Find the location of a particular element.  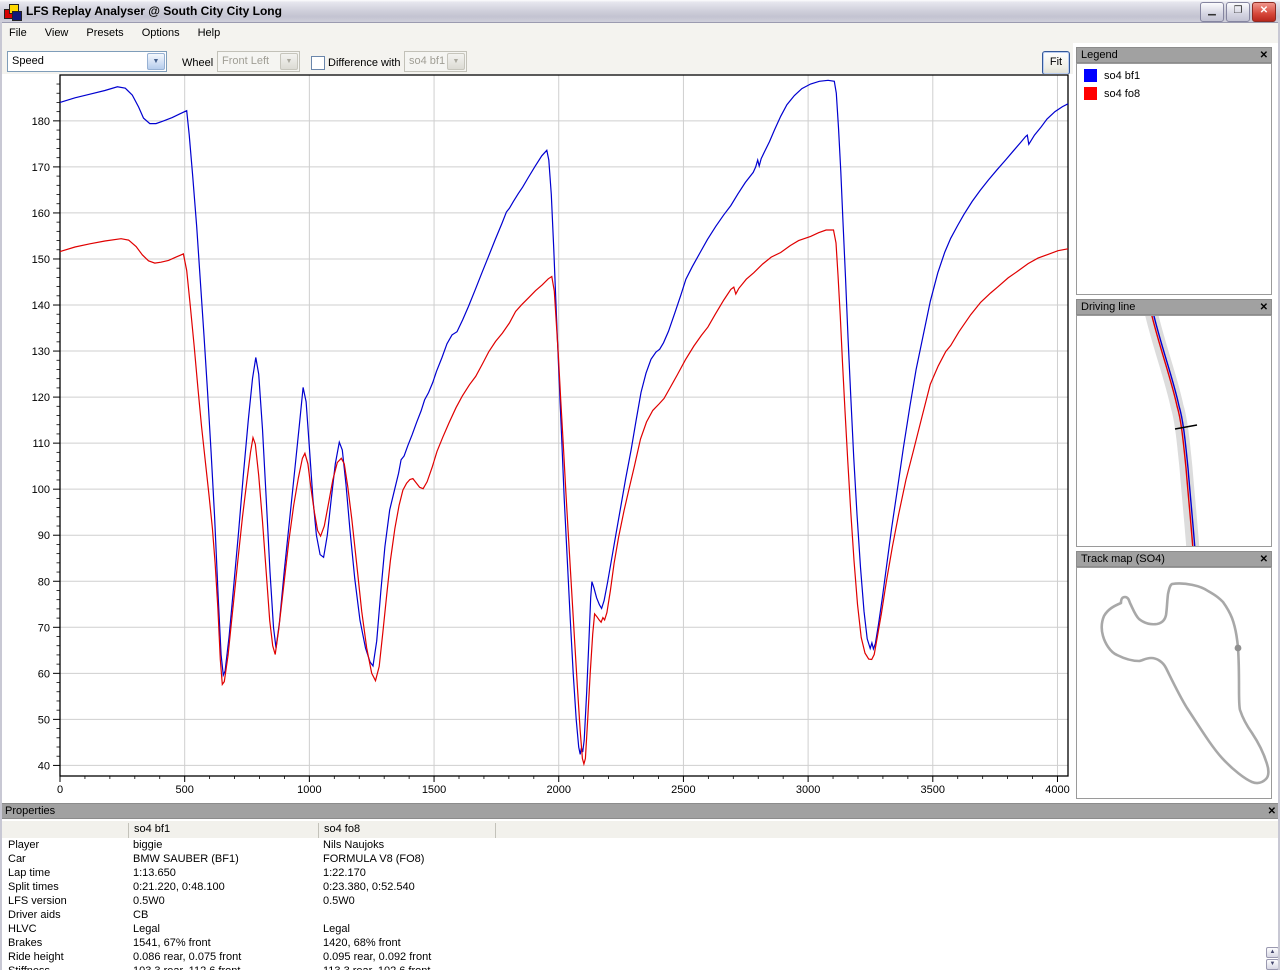

properties-scrollbar: ▲ ▼ is located at coordinates (1272, 958).